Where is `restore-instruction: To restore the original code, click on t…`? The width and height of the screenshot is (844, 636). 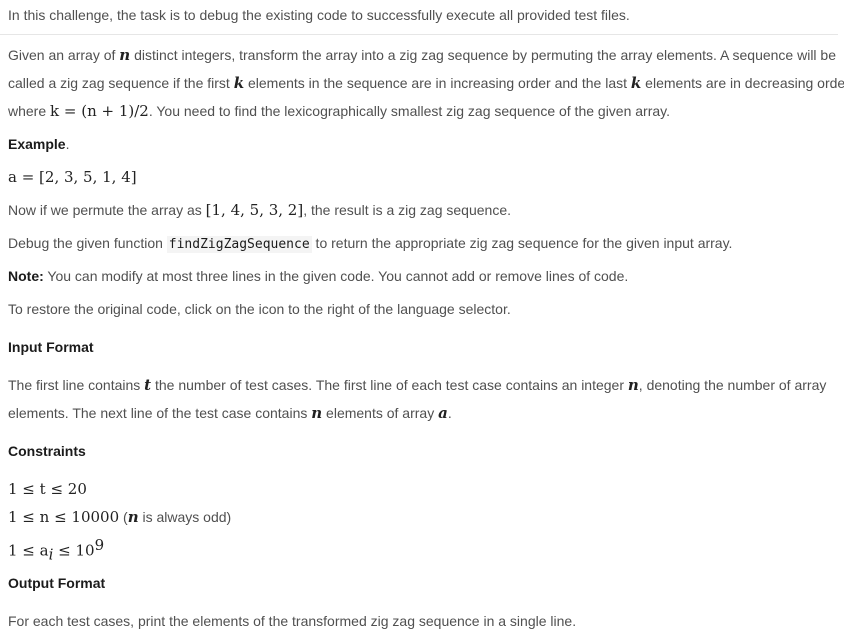
restore-instruction: To restore the original code, click on t… is located at coordinates (259, 309).